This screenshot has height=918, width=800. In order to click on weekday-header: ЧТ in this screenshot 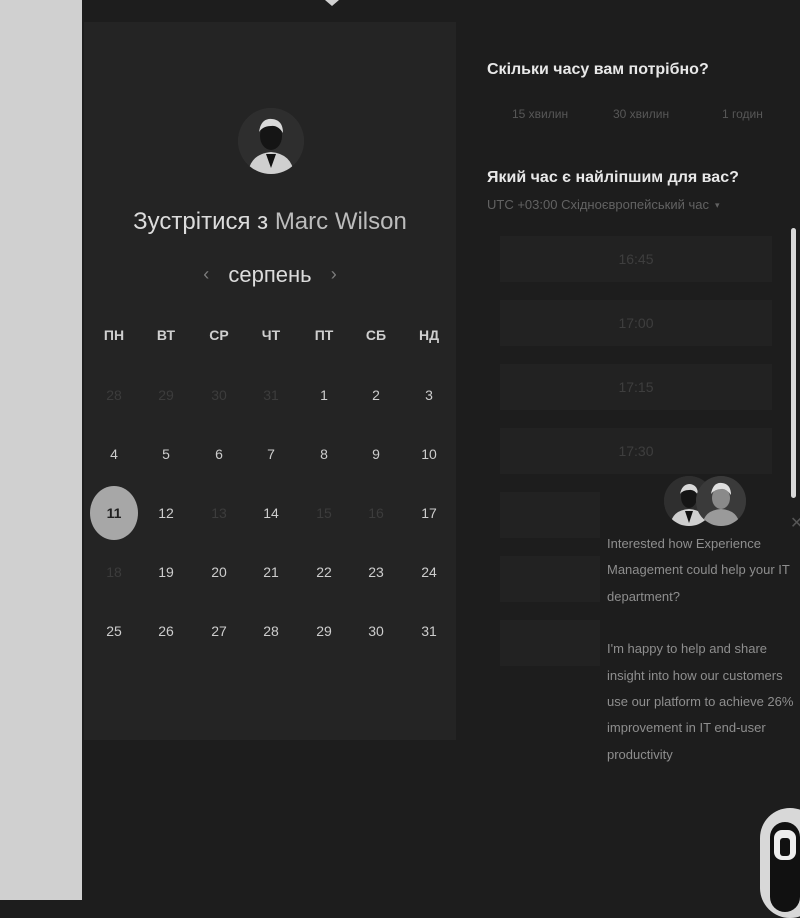, I will do `click(271, 335)`.